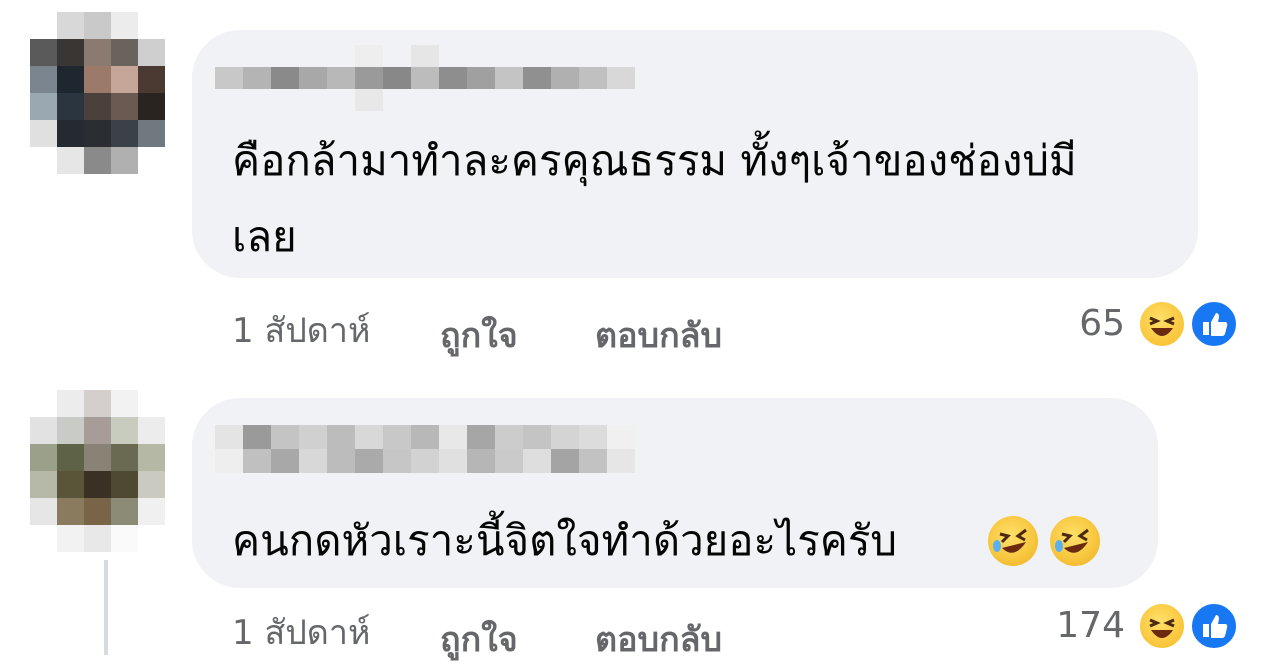 This screenshot has height=666, width=1280. What do you see at coordinates (106, 607) in the screenshot?
I see `thread-line` at bounding box center [106, 607].